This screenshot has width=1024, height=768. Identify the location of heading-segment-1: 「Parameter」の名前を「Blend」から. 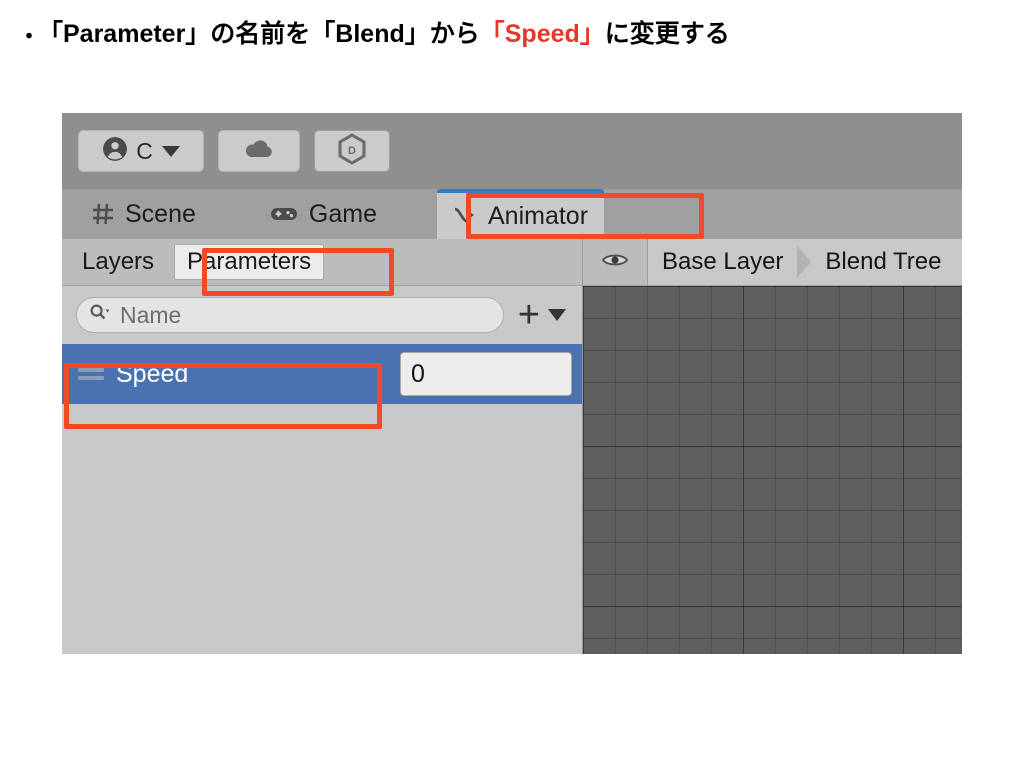
(259, 34).